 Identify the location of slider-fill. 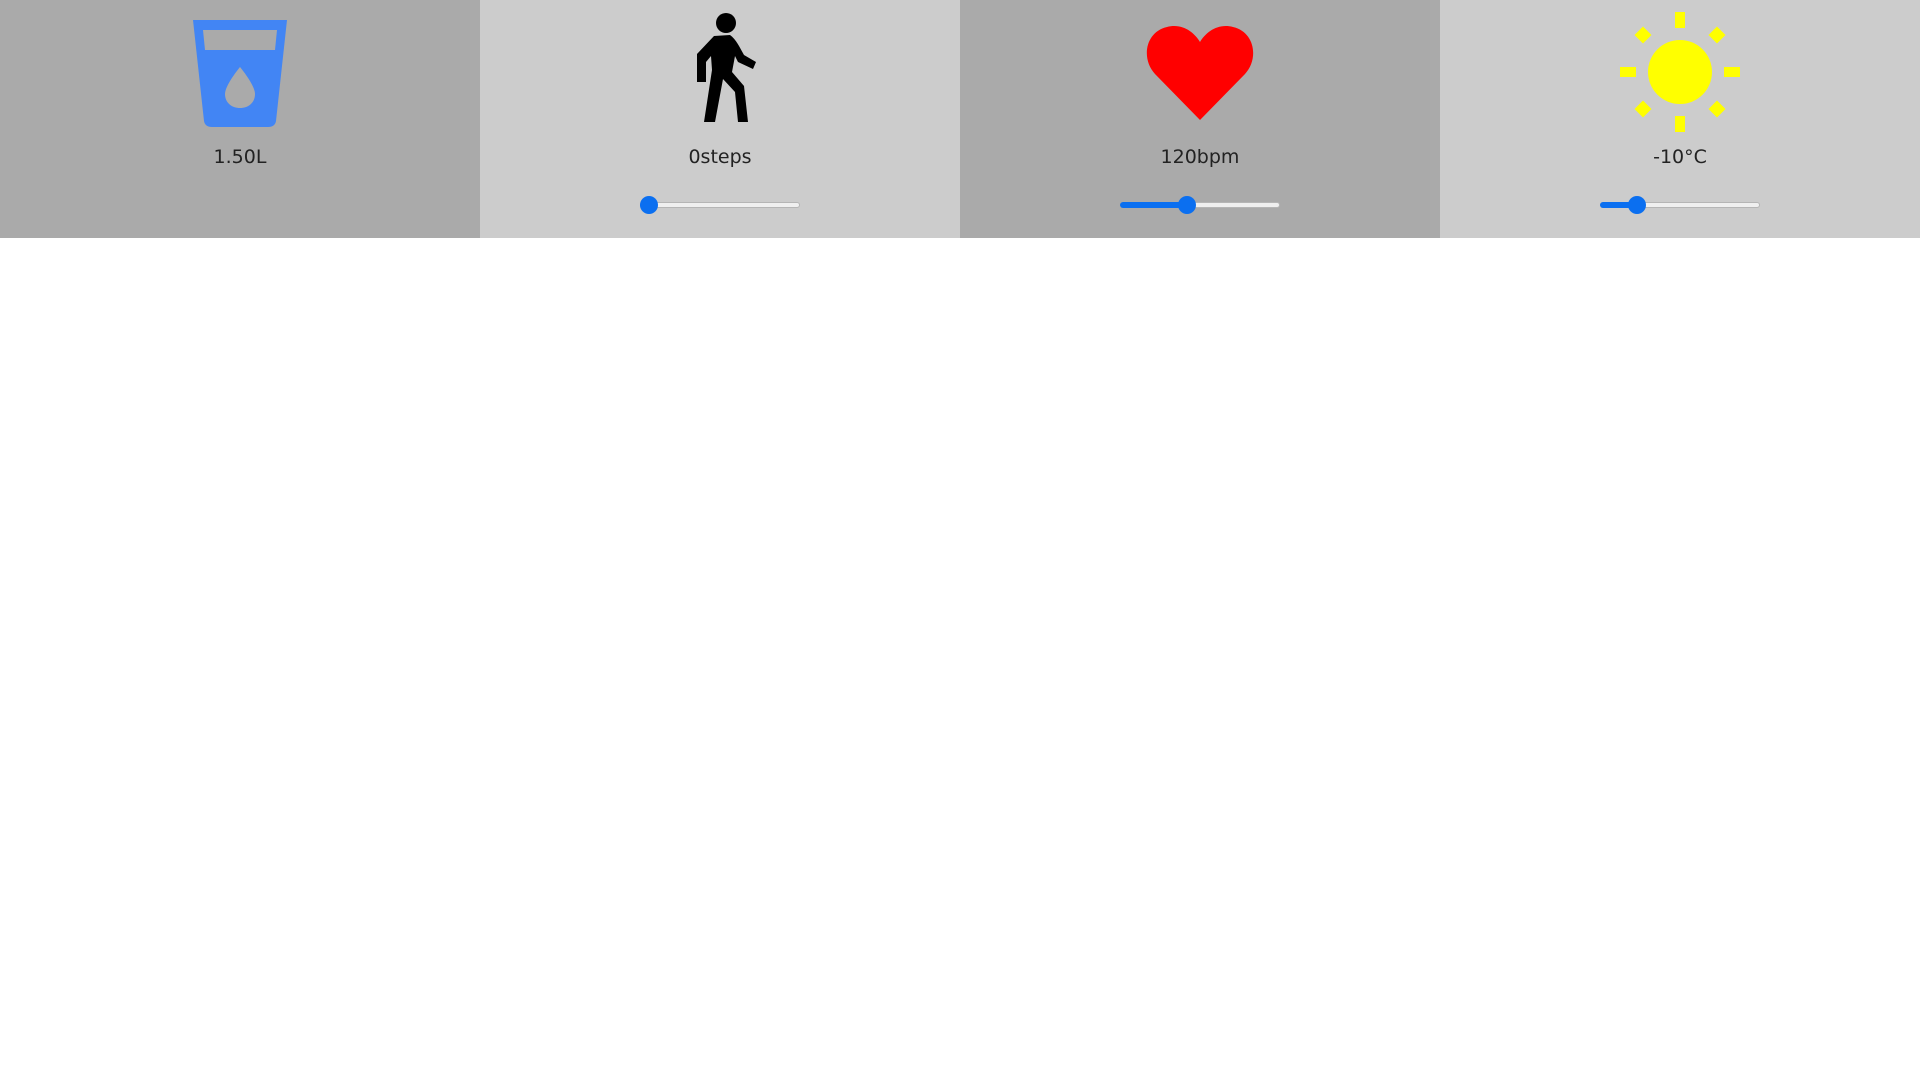
(1154, 205).